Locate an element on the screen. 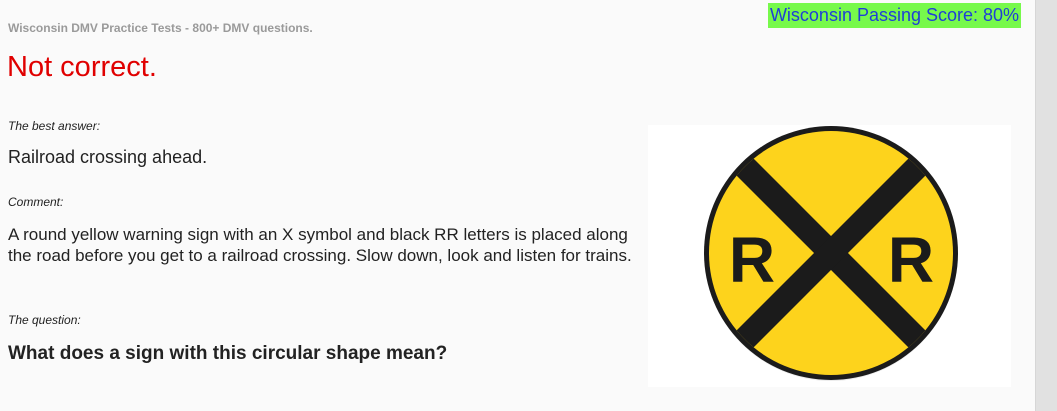  question-label: The question: is located at coordinates (44, 320).